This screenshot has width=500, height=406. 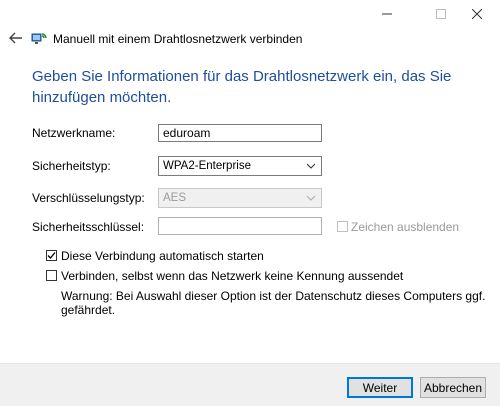 What do you see at coordinates (380, 387) in the screenshot?
I see `next-button: Weiter` at bounding box center [380, 387].